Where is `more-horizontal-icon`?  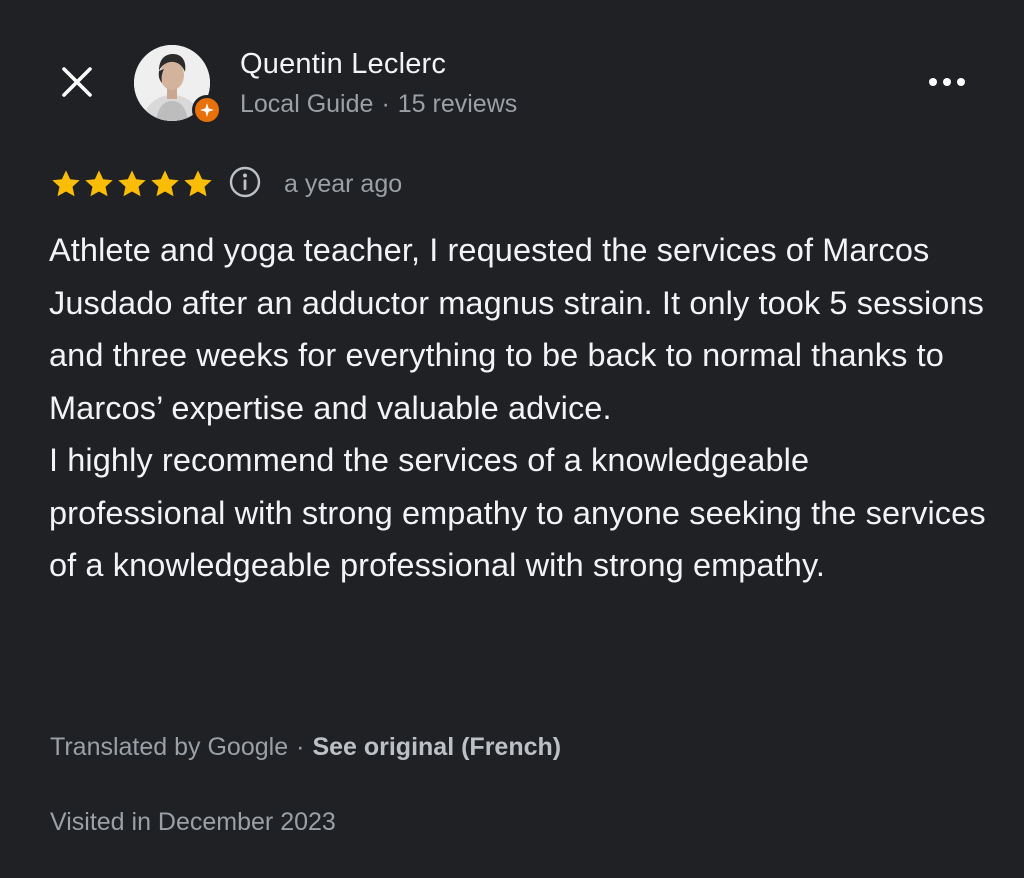
more-horizontal-icon is located at coordinates (947, 83).